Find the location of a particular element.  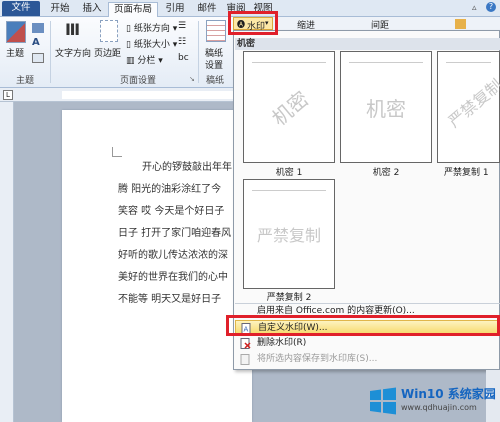

line-numbers-icon: ☷ is located at coordinates (182, 42).